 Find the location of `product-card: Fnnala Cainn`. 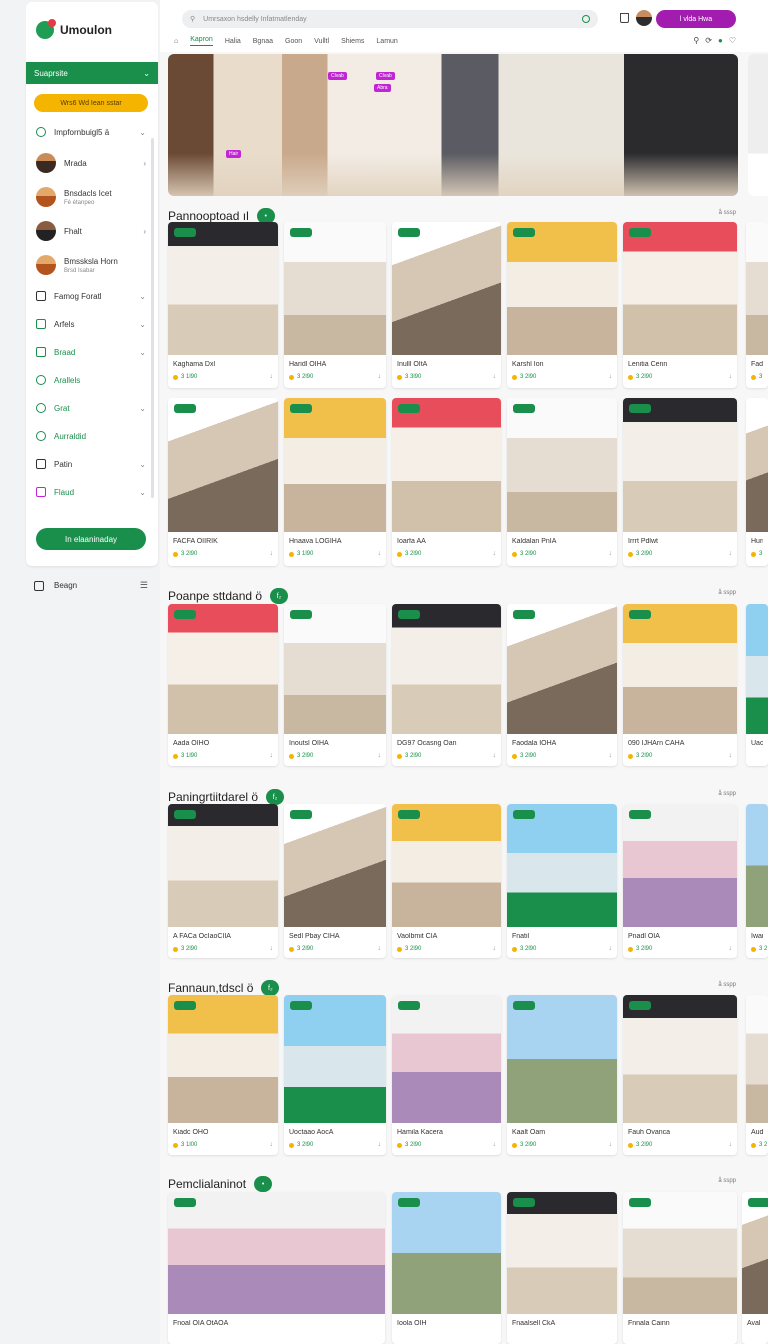

product-card: Fnnala Cainn is located at coordinates (680, 1268).